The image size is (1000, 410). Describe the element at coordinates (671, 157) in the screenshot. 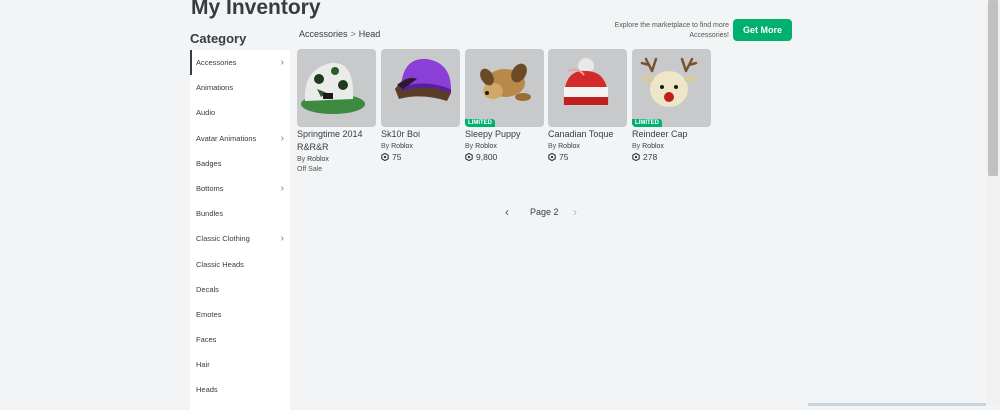

I see `item-price: 278` at that location.